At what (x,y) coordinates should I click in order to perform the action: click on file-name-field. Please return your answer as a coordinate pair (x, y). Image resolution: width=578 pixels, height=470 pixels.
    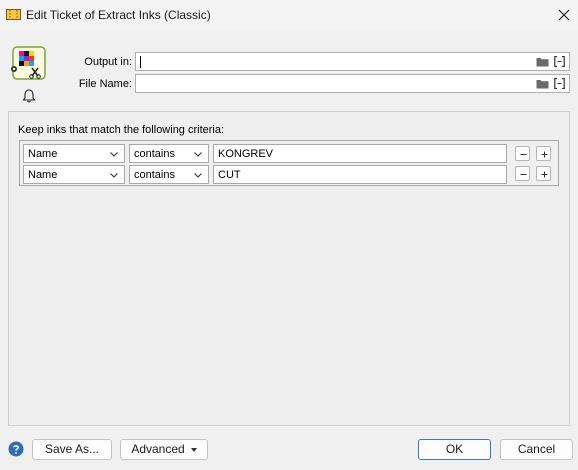
    Looking at the image, I should click on (352, 83).